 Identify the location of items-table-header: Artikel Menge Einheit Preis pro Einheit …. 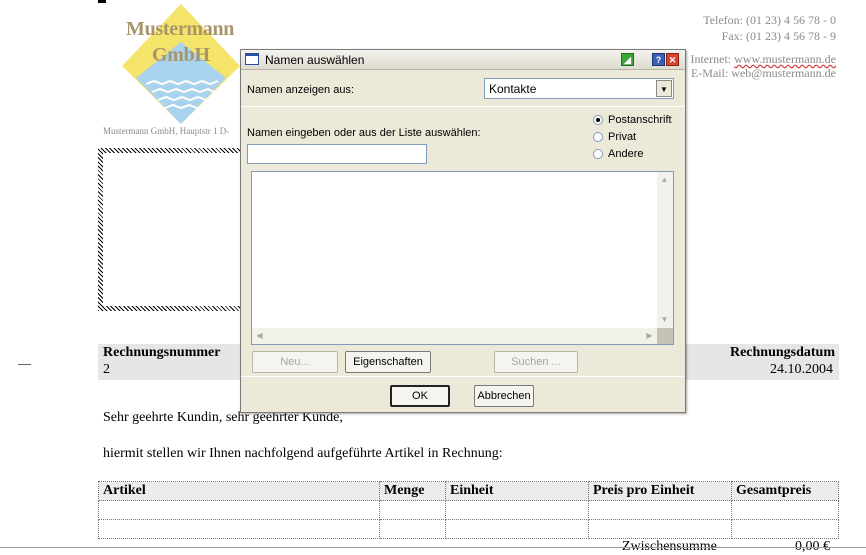
(468, 491).